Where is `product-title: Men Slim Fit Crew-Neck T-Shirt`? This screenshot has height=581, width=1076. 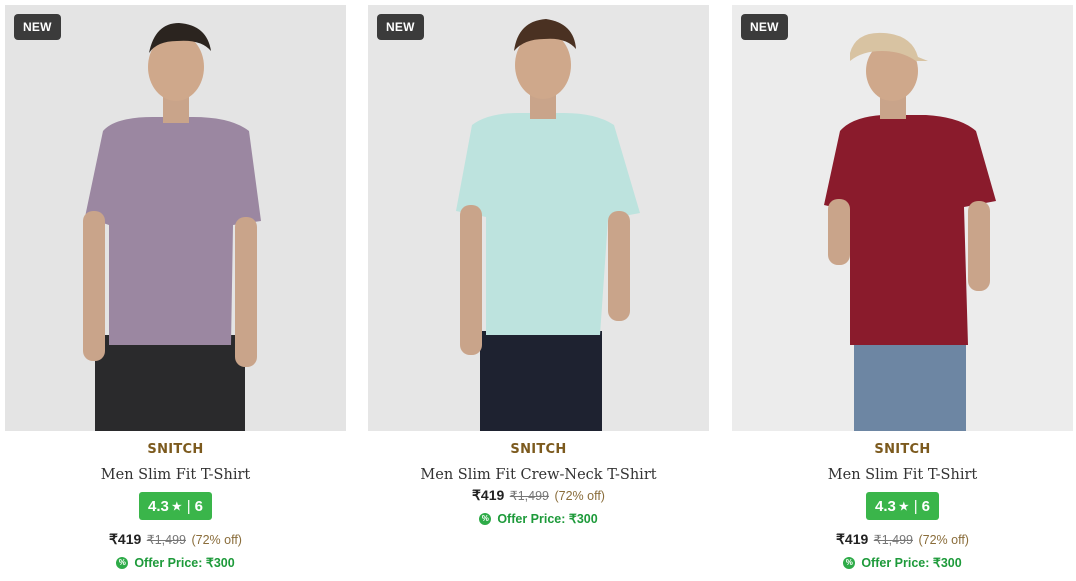 product-title: Men Slim Fit Crew-Neck T-Shirt is located at coordinates (538, 475).